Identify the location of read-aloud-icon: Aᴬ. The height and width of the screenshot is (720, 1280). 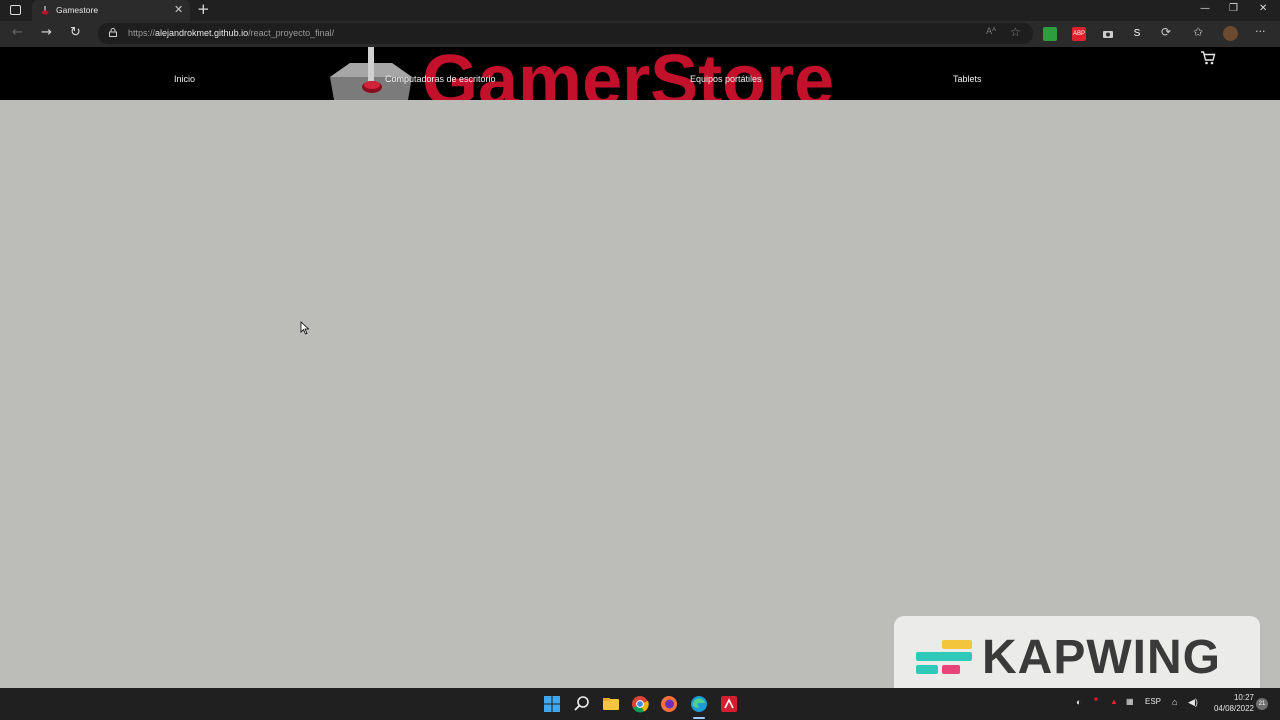
(991, 32).